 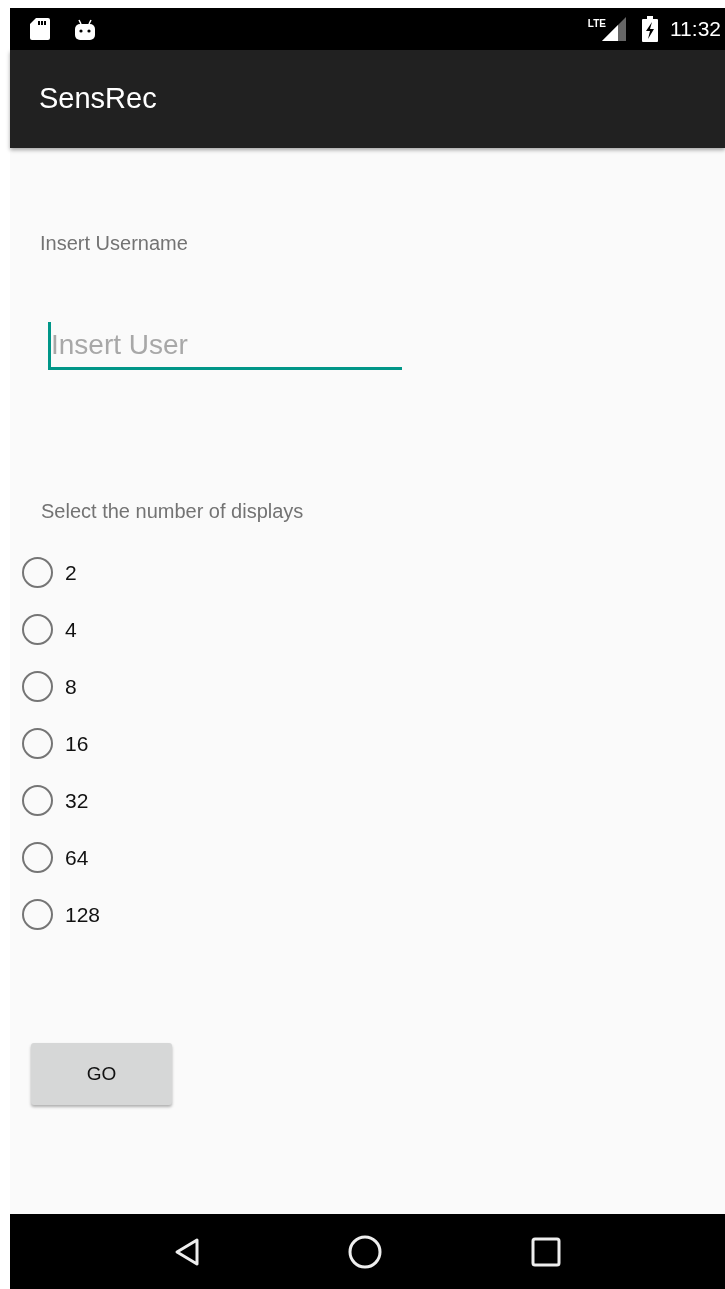 I want to click on home-icon, so click(x=365, y=1251).